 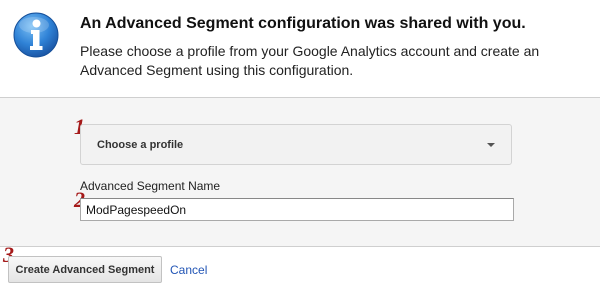 What do you see at coordinates (85, 269) in the screenshot?
I see `create-advanced-segment-button: Create Advanced Segment` at bounding box center [85, 269].